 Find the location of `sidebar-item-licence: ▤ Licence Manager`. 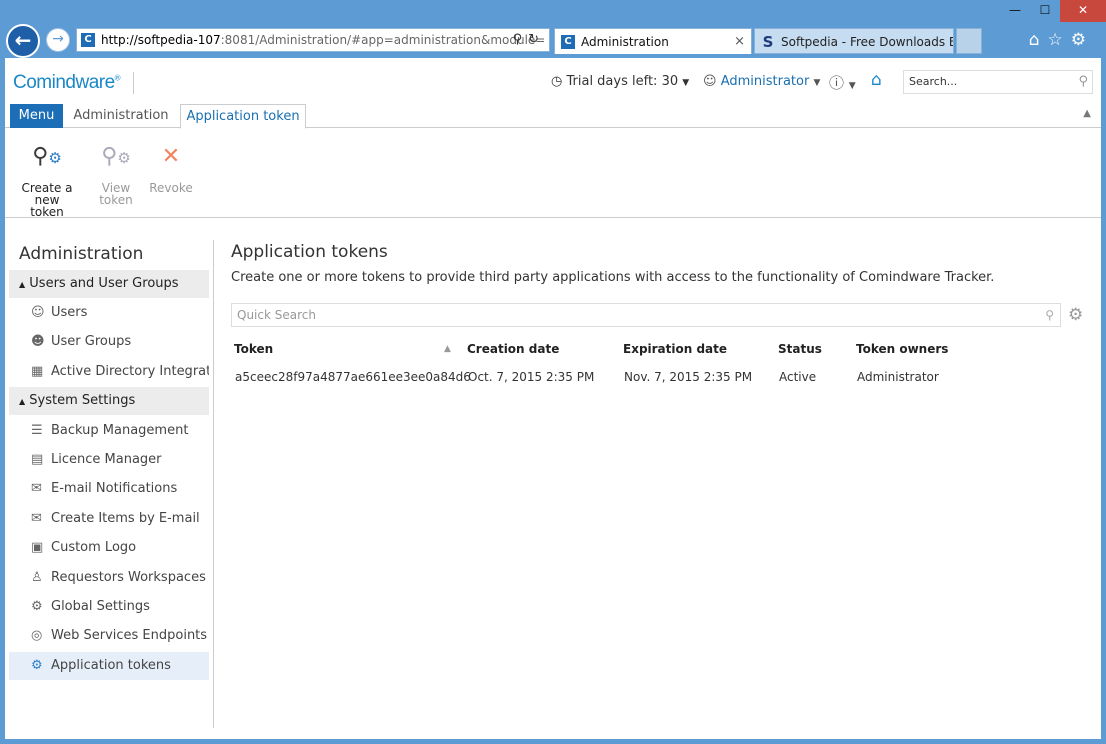

sidebar-item-licence: ▤ Licence Manager is located at coordinates (109, 460).